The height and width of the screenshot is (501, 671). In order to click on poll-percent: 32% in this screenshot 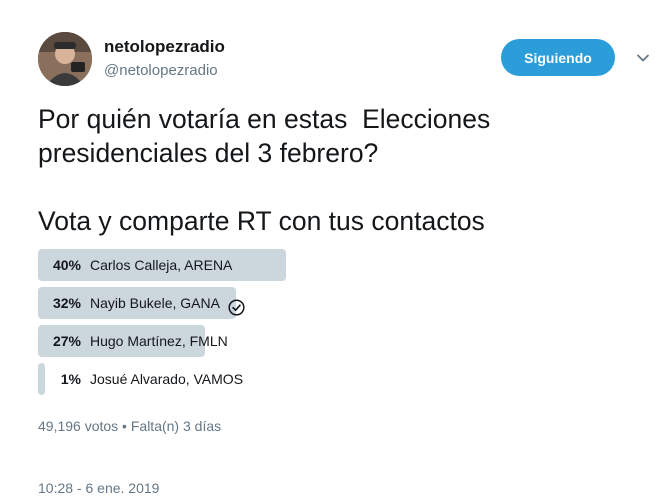, I will do `click(66, 303)`.